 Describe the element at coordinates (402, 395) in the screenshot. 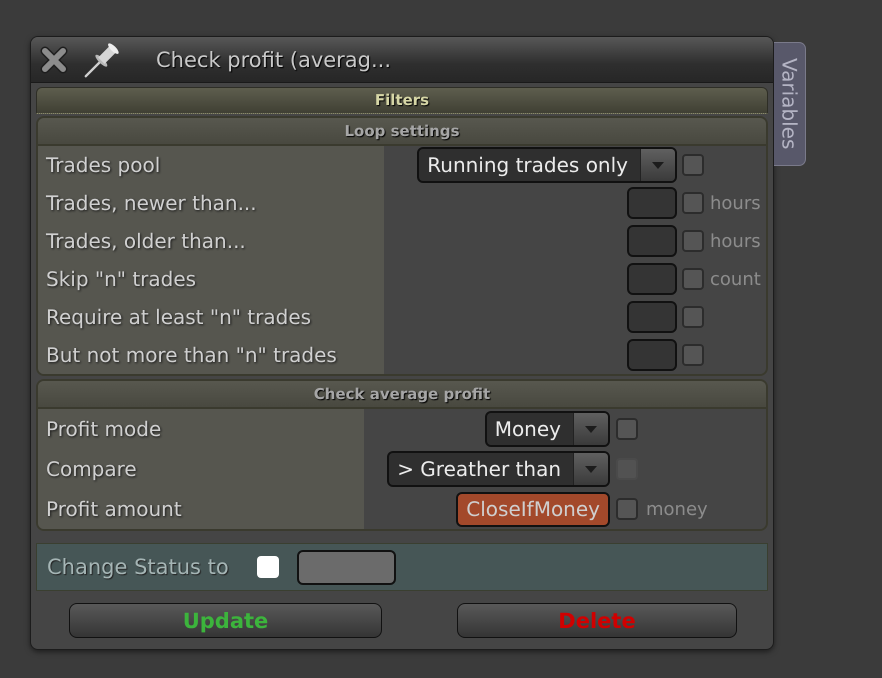

I see `section-header: Check average profit` at that location.